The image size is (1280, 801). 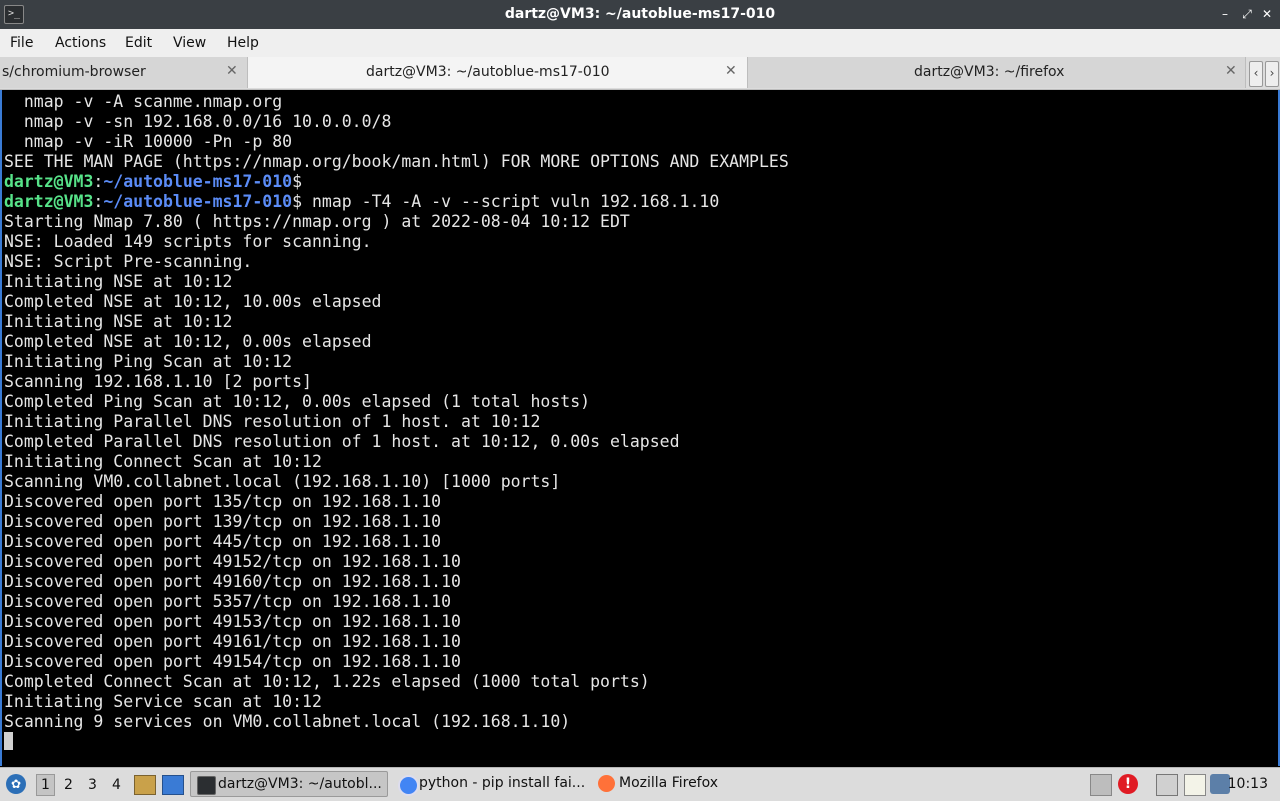 I want to click on file-manager-icon, so click(x=145, y=785).